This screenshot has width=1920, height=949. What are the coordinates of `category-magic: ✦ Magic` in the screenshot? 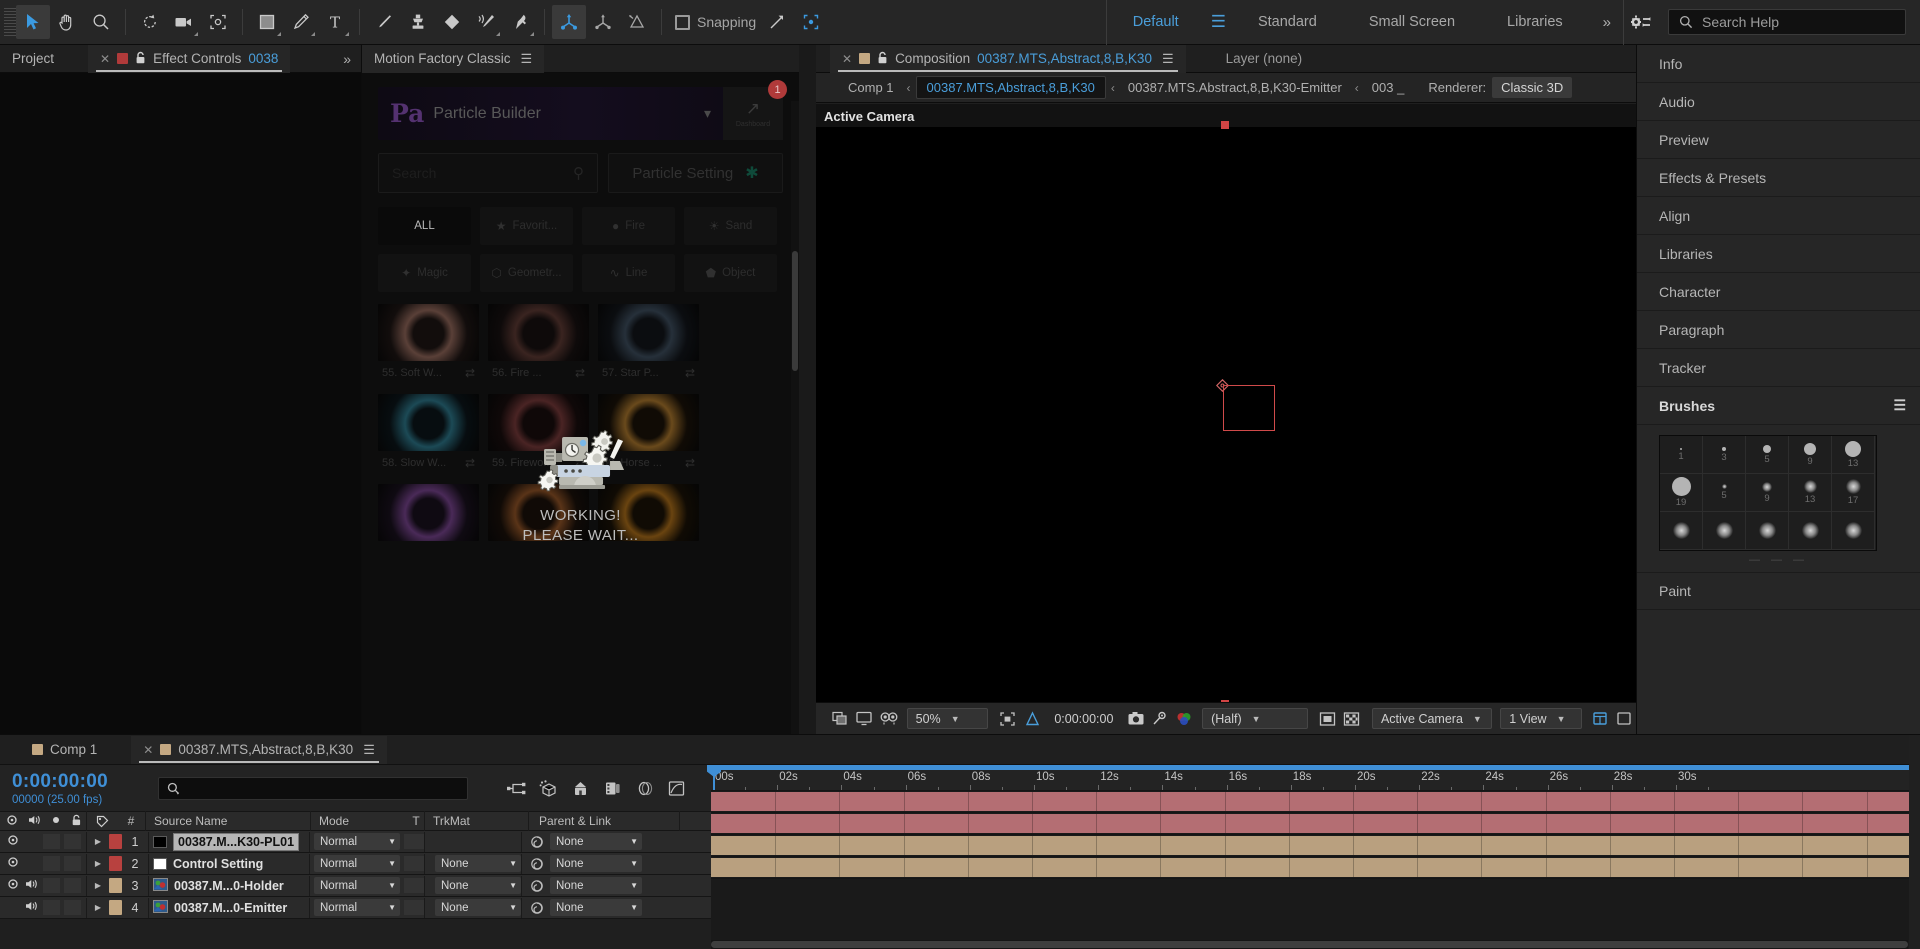 It's located at (424, 273).